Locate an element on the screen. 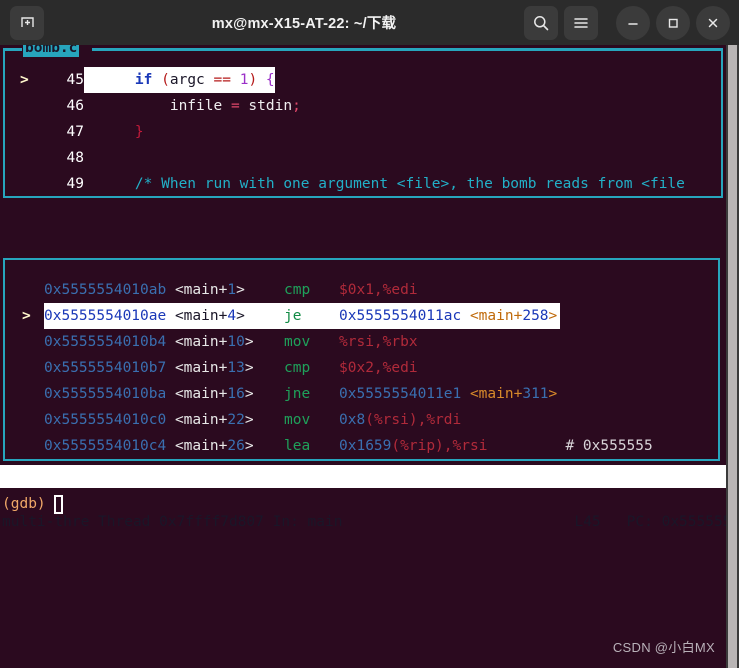 The width and height of the screenshot is (739, 668). operand-token: %rdi is located at coordinates (444, 420).